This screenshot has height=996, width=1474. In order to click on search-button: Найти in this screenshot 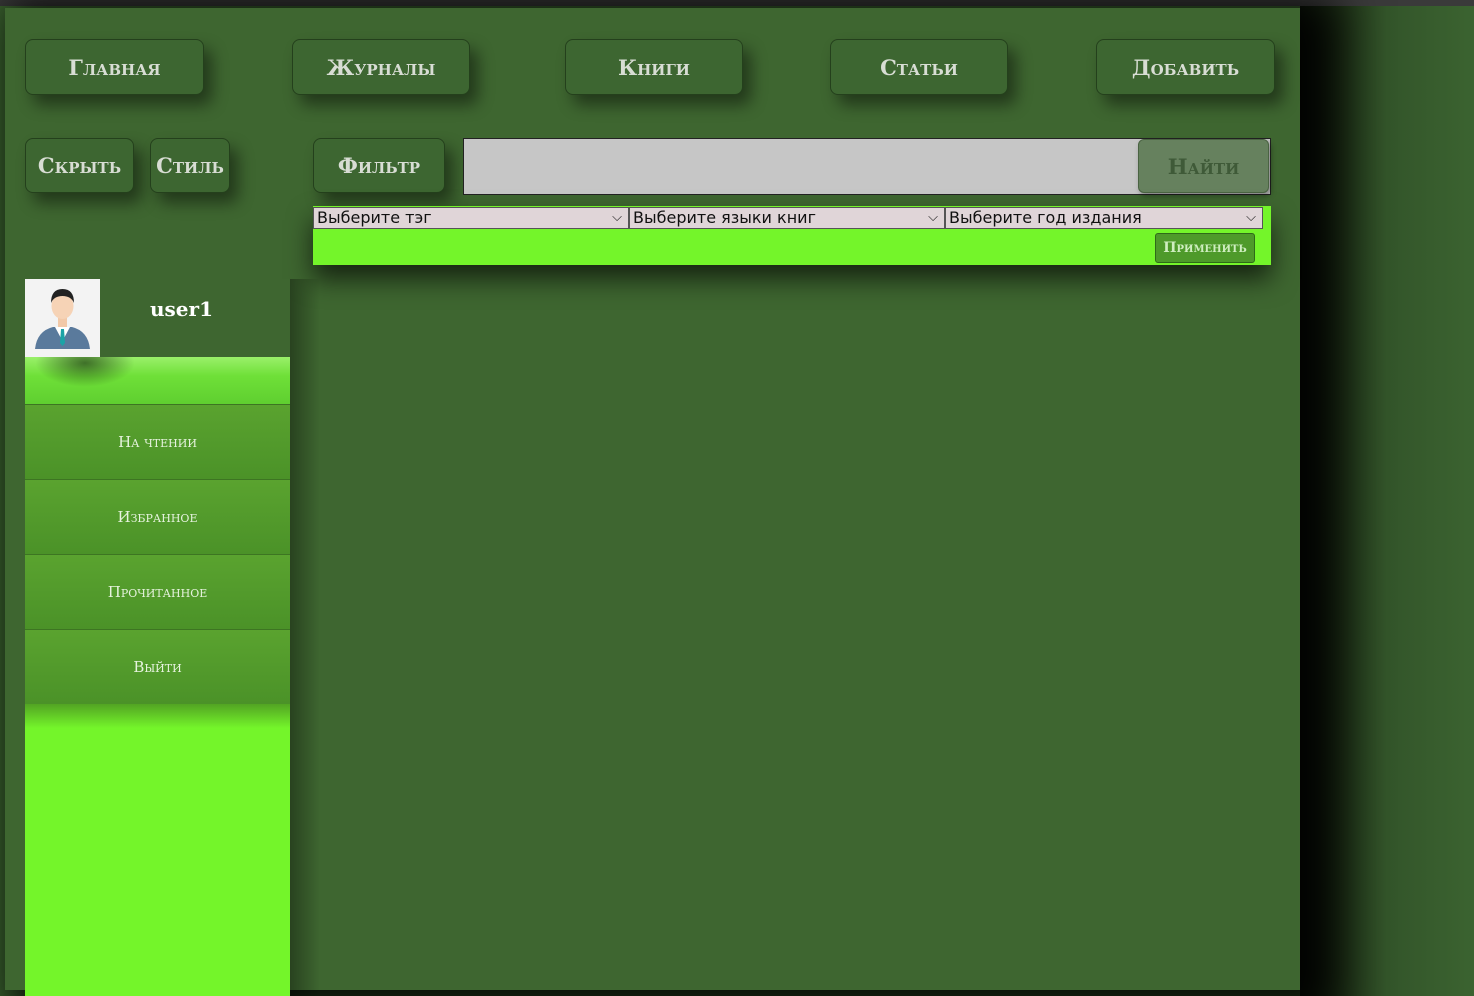, I will do `click(1203, 166)`.